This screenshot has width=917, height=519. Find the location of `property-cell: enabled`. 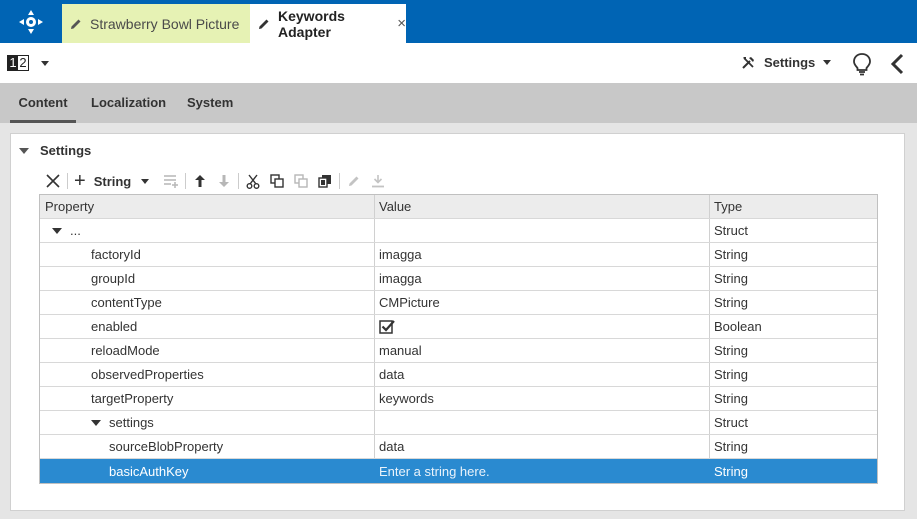

property-cell: enabled is located at coordinates (207, 326).